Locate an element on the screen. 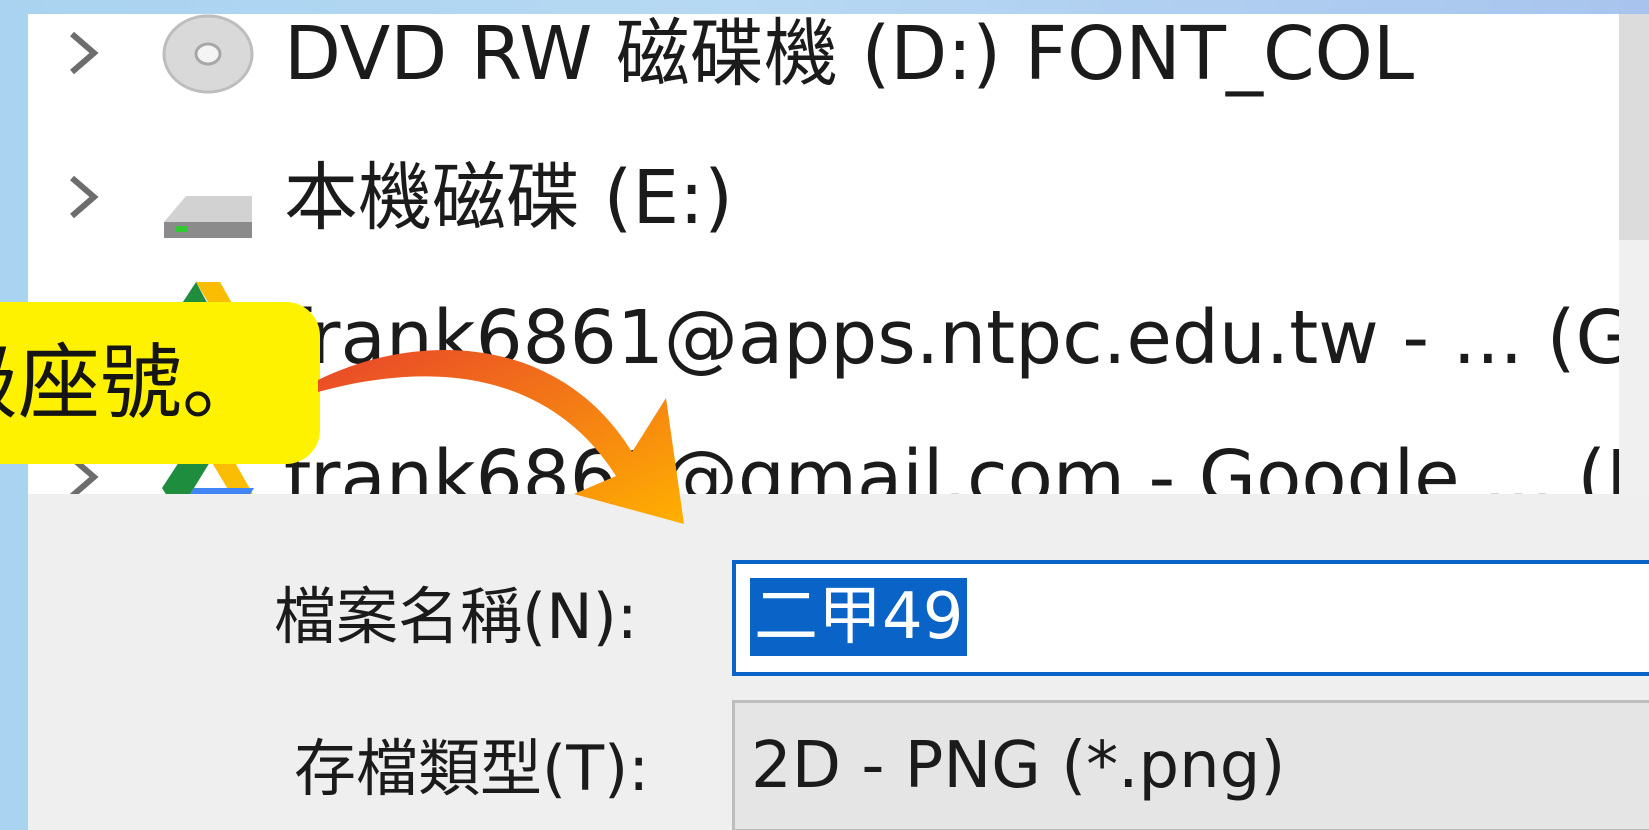 Image resolution: width=1649 pixels, height=830 pixels. filetype-select: 2D - PNG (*.png) is located at coordinates (1190, 765).